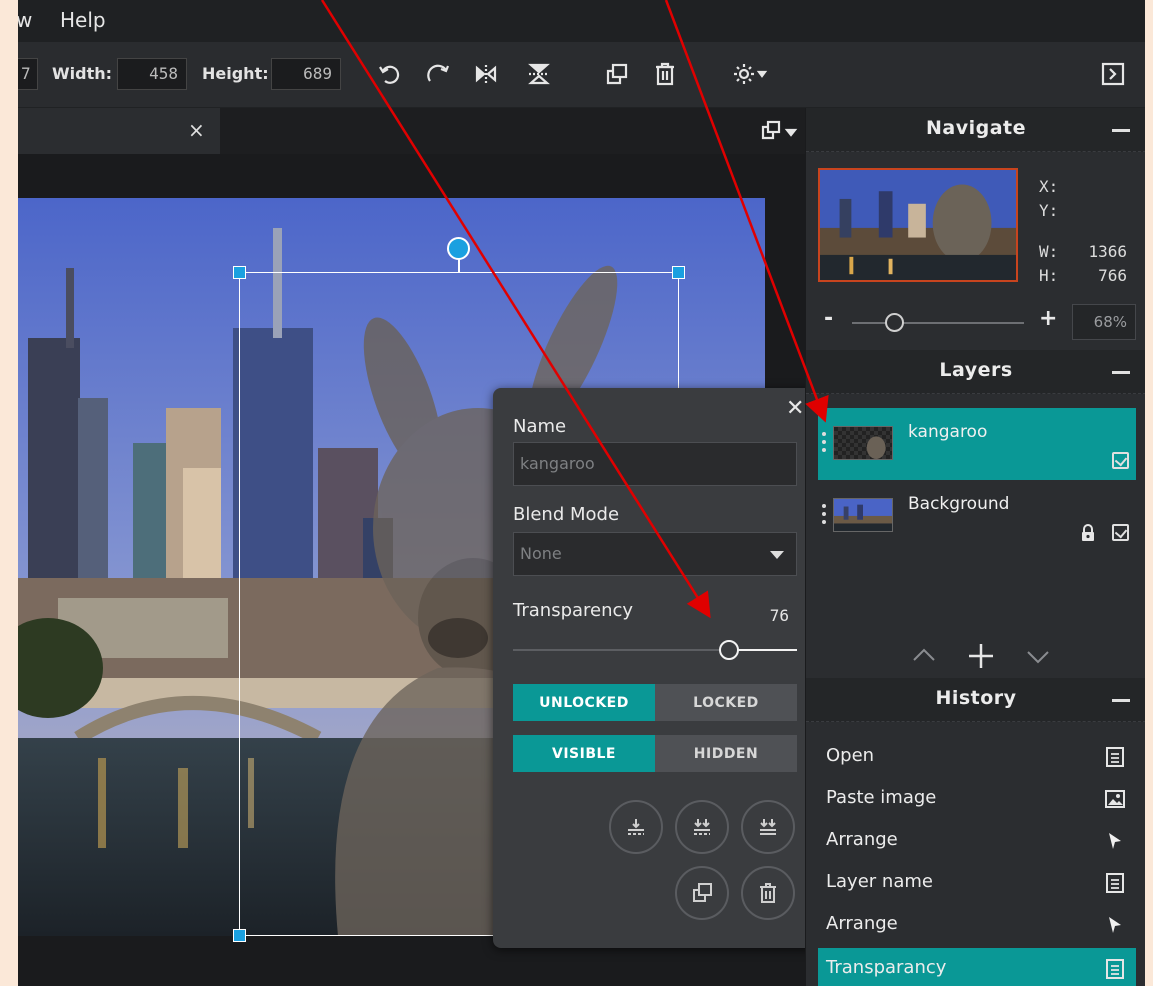 This screenshot has height=986, width=1153. I want to click on layers-title: Layers, so click(976, 370).